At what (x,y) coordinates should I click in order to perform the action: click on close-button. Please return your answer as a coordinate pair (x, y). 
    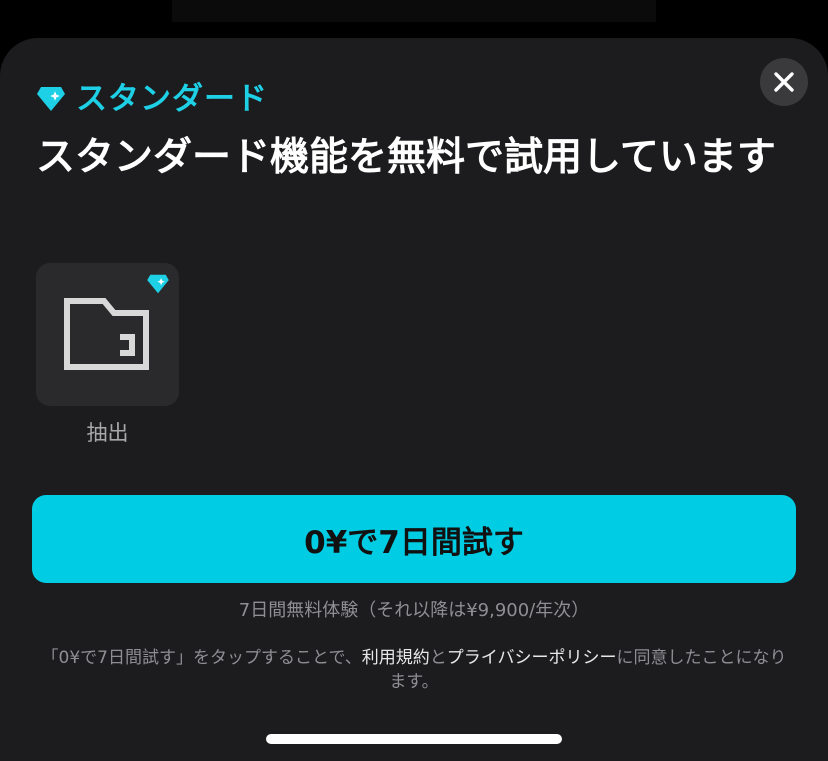
    Looking at the image, I should click on (784, 82).